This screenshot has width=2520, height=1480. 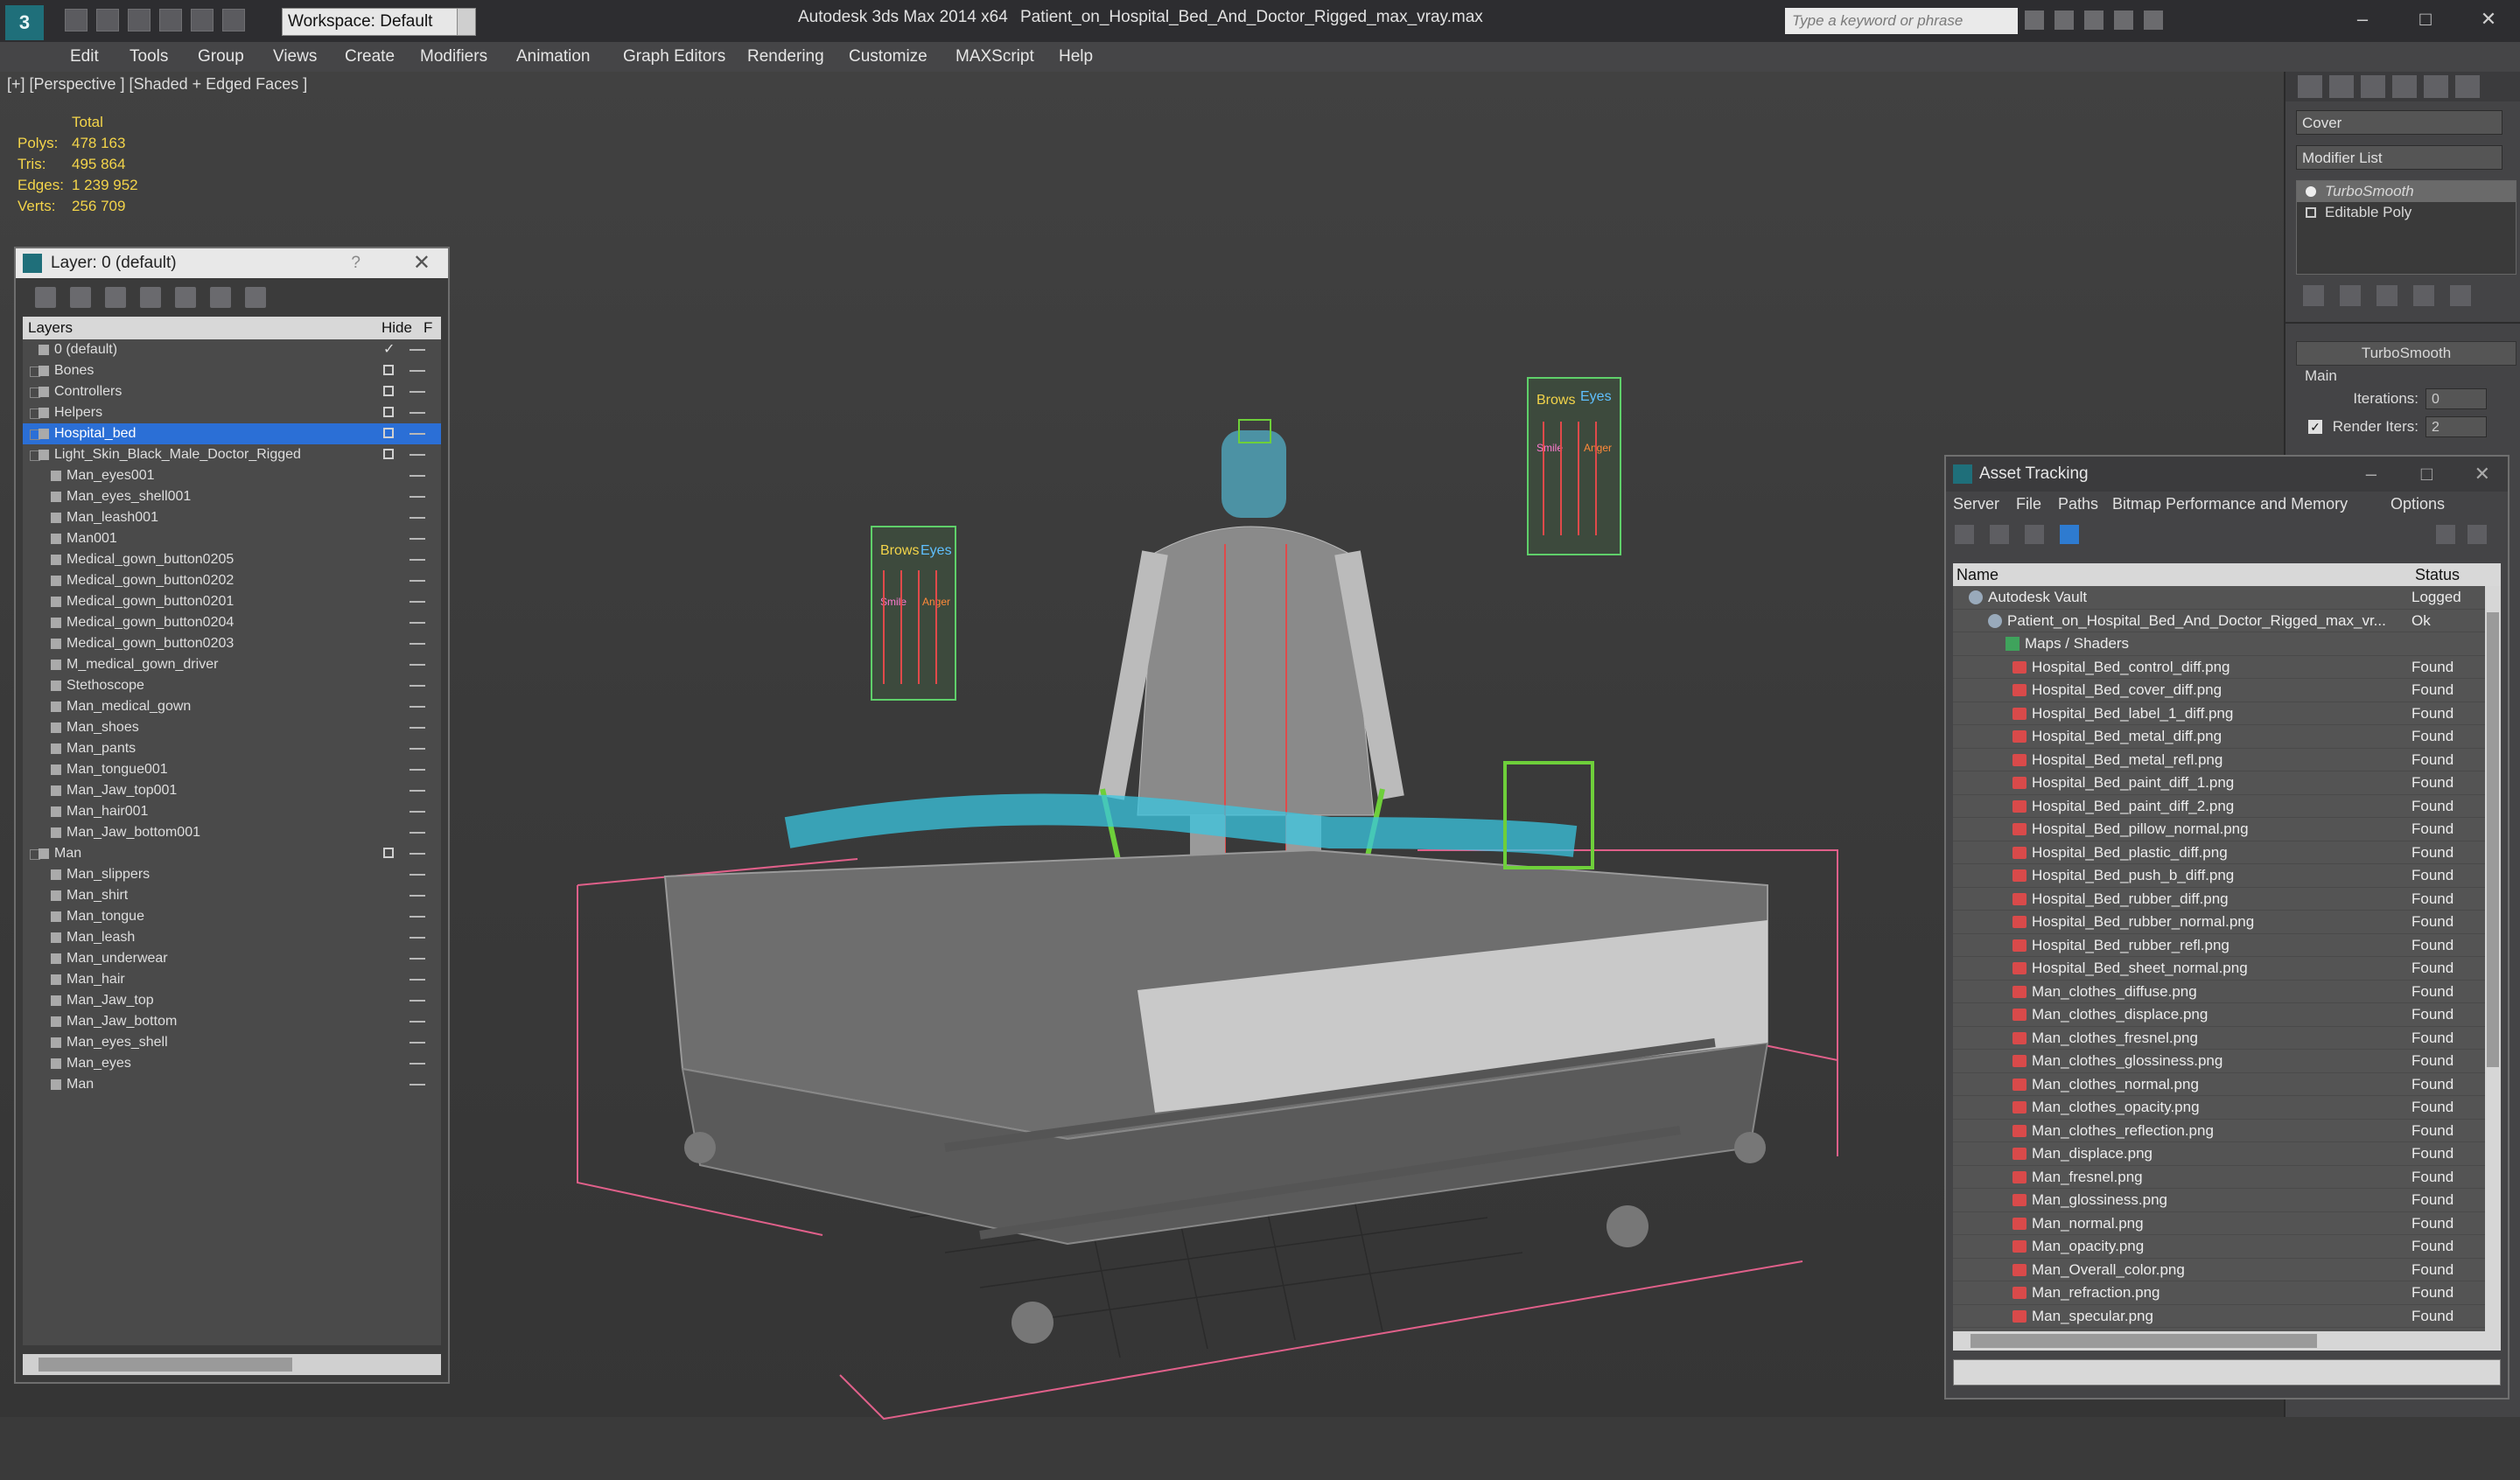 I want to click on face-control-chart-left: Brows Eyes Smile Anger, so click(x=913, y=614).